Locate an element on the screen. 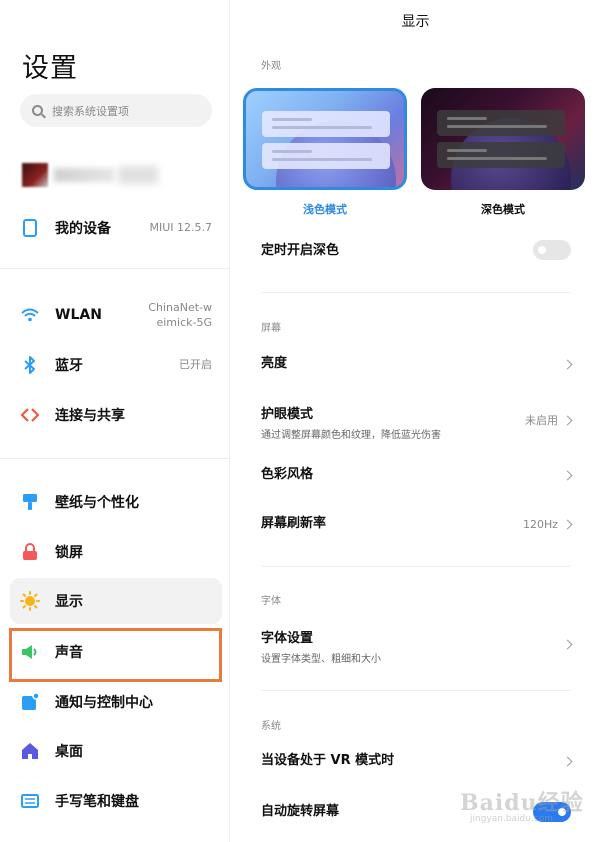  search-placeholder: 搜索系统设置项 is located at coordinates (90, 111).